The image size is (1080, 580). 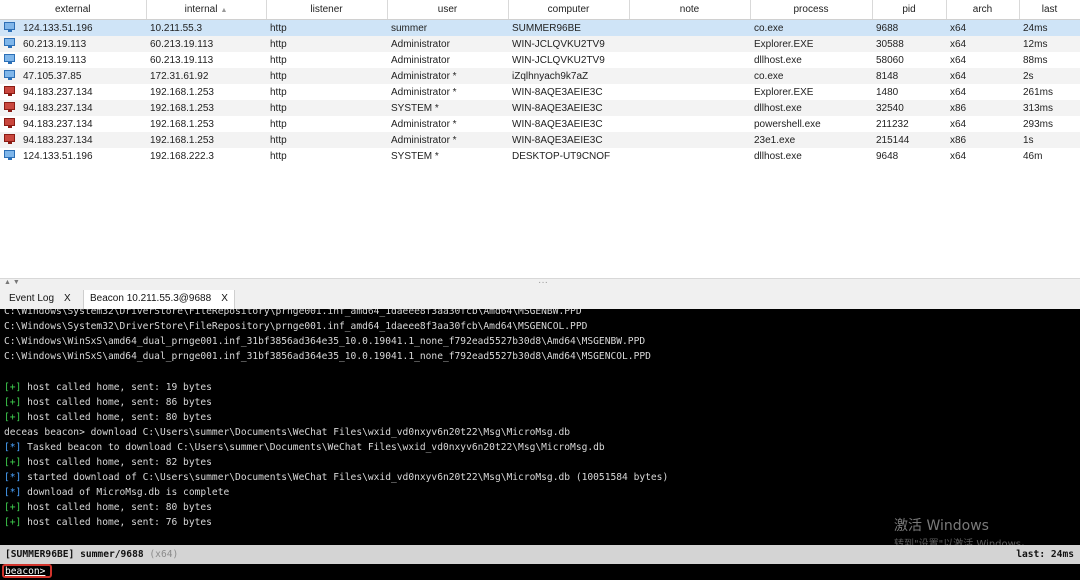 What do you see at coordinates (176, 28) in the screenshot?
I see `internal-value: 10.211.55.3` at bounding box center [176, 28].